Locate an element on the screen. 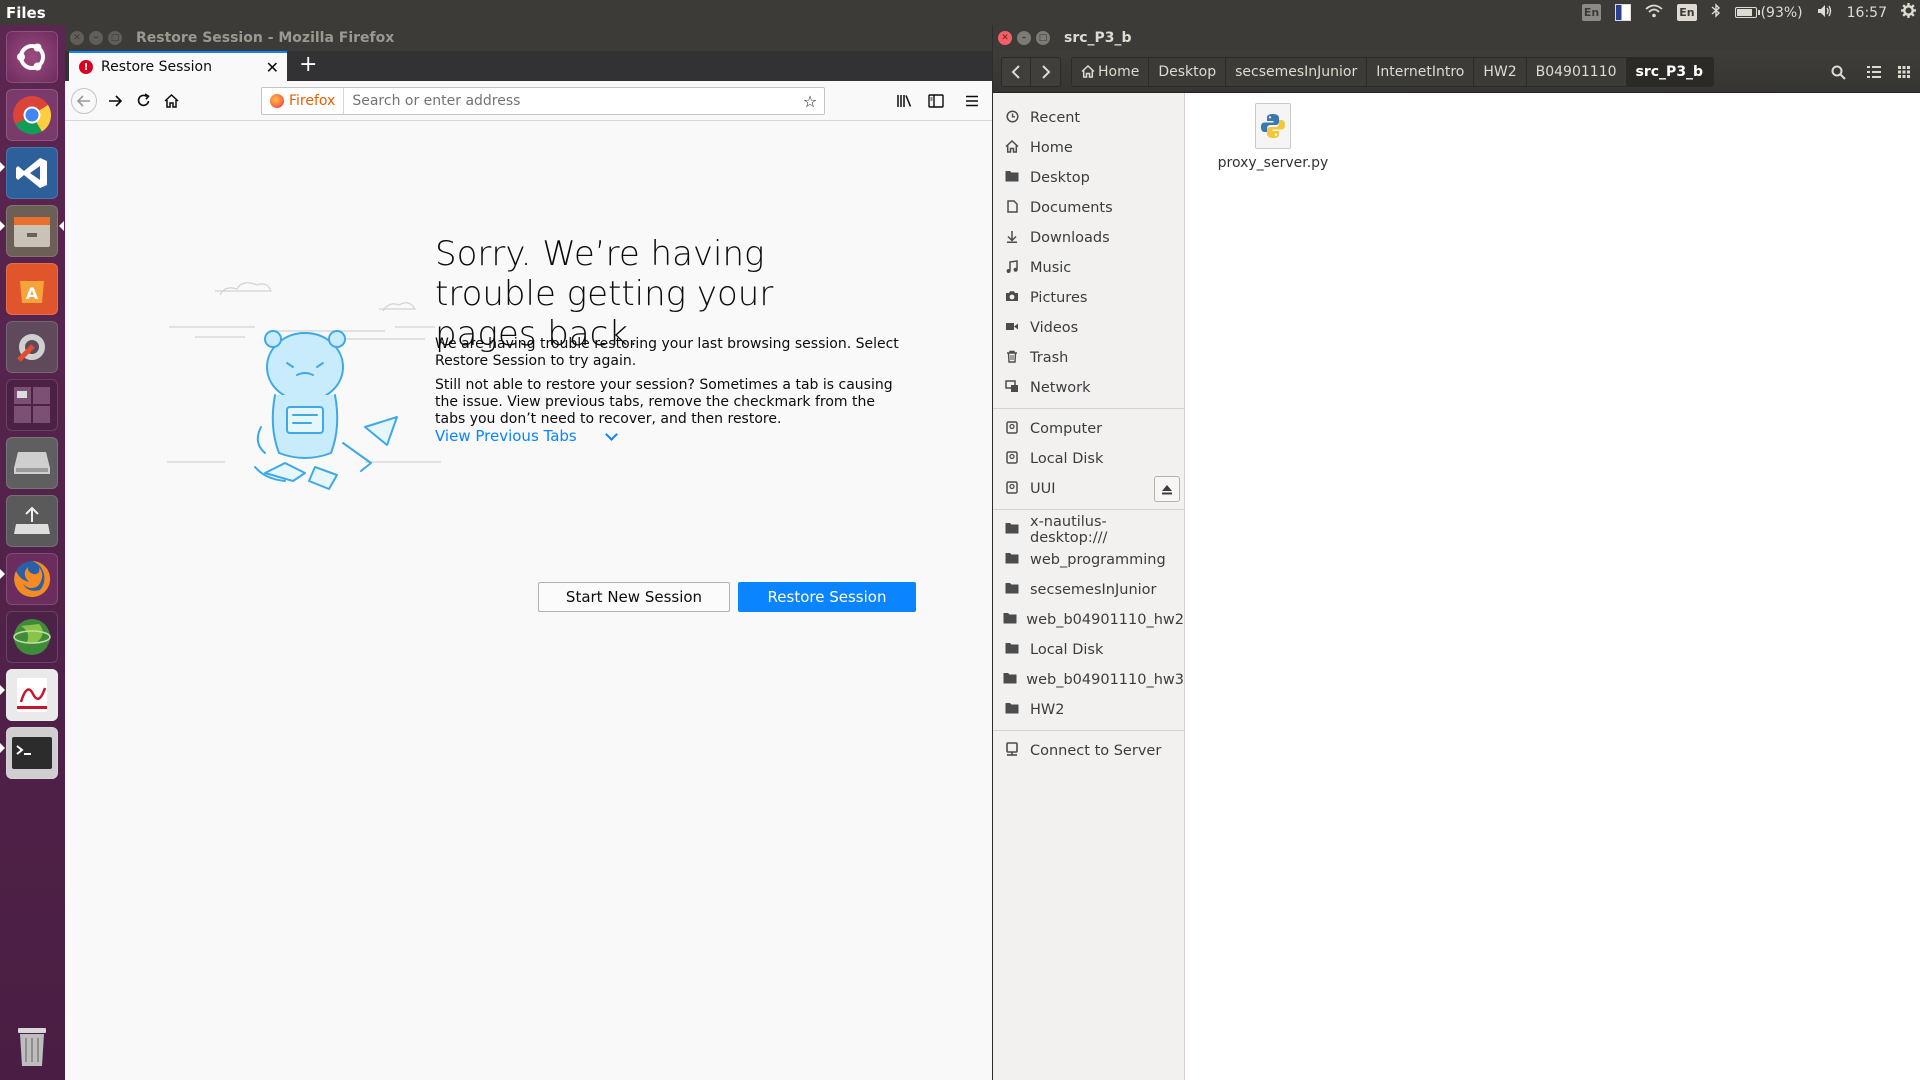  sidebar-item-network: Network is located at coordinates (1088, 388).